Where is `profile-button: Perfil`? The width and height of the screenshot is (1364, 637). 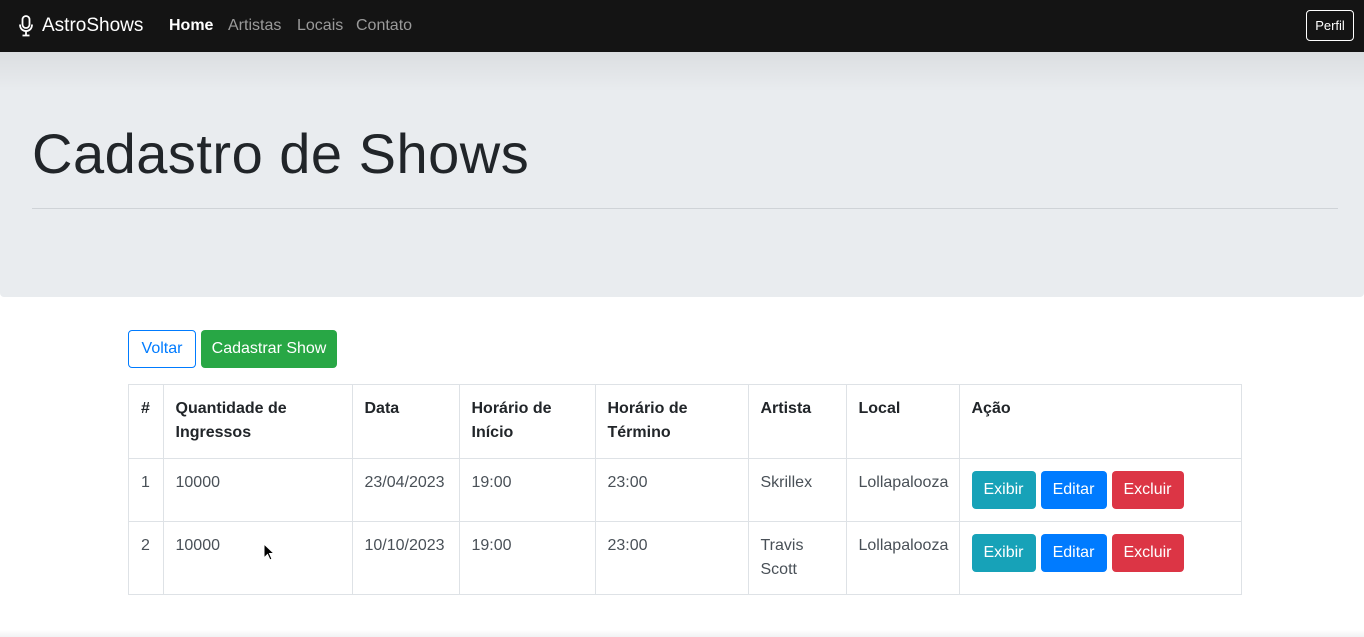 profile-button: Perfil is located at coordinates (1330, 25).